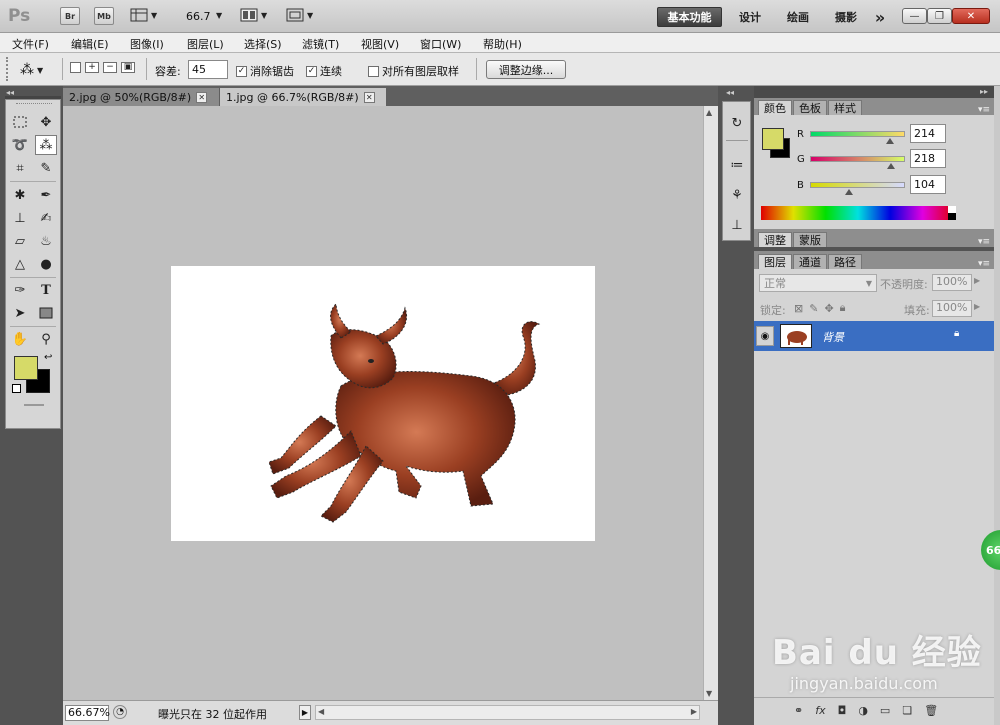 This screenshot has height=725, width=1000. What do you see at coordinates (810, 239) in the screenshot?
I see `tab-masks: 蒙版` at bounding box center [810, 239].